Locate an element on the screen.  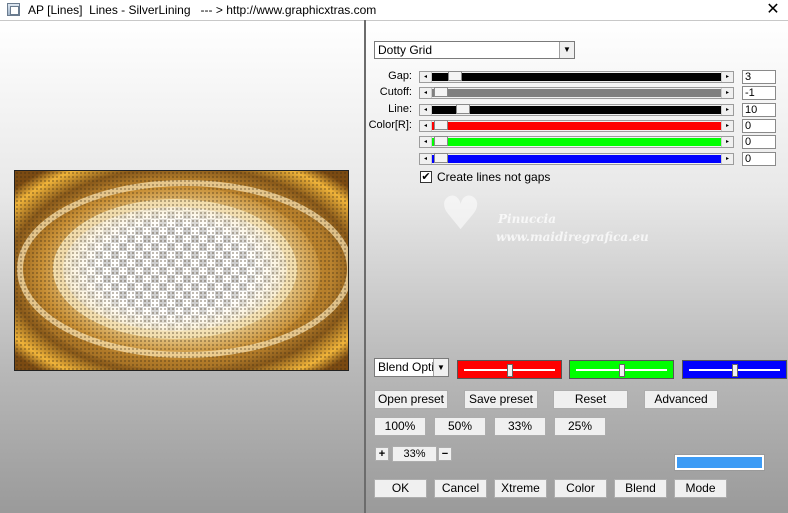
slider-label: Line: is located at coordinates (400, 109).